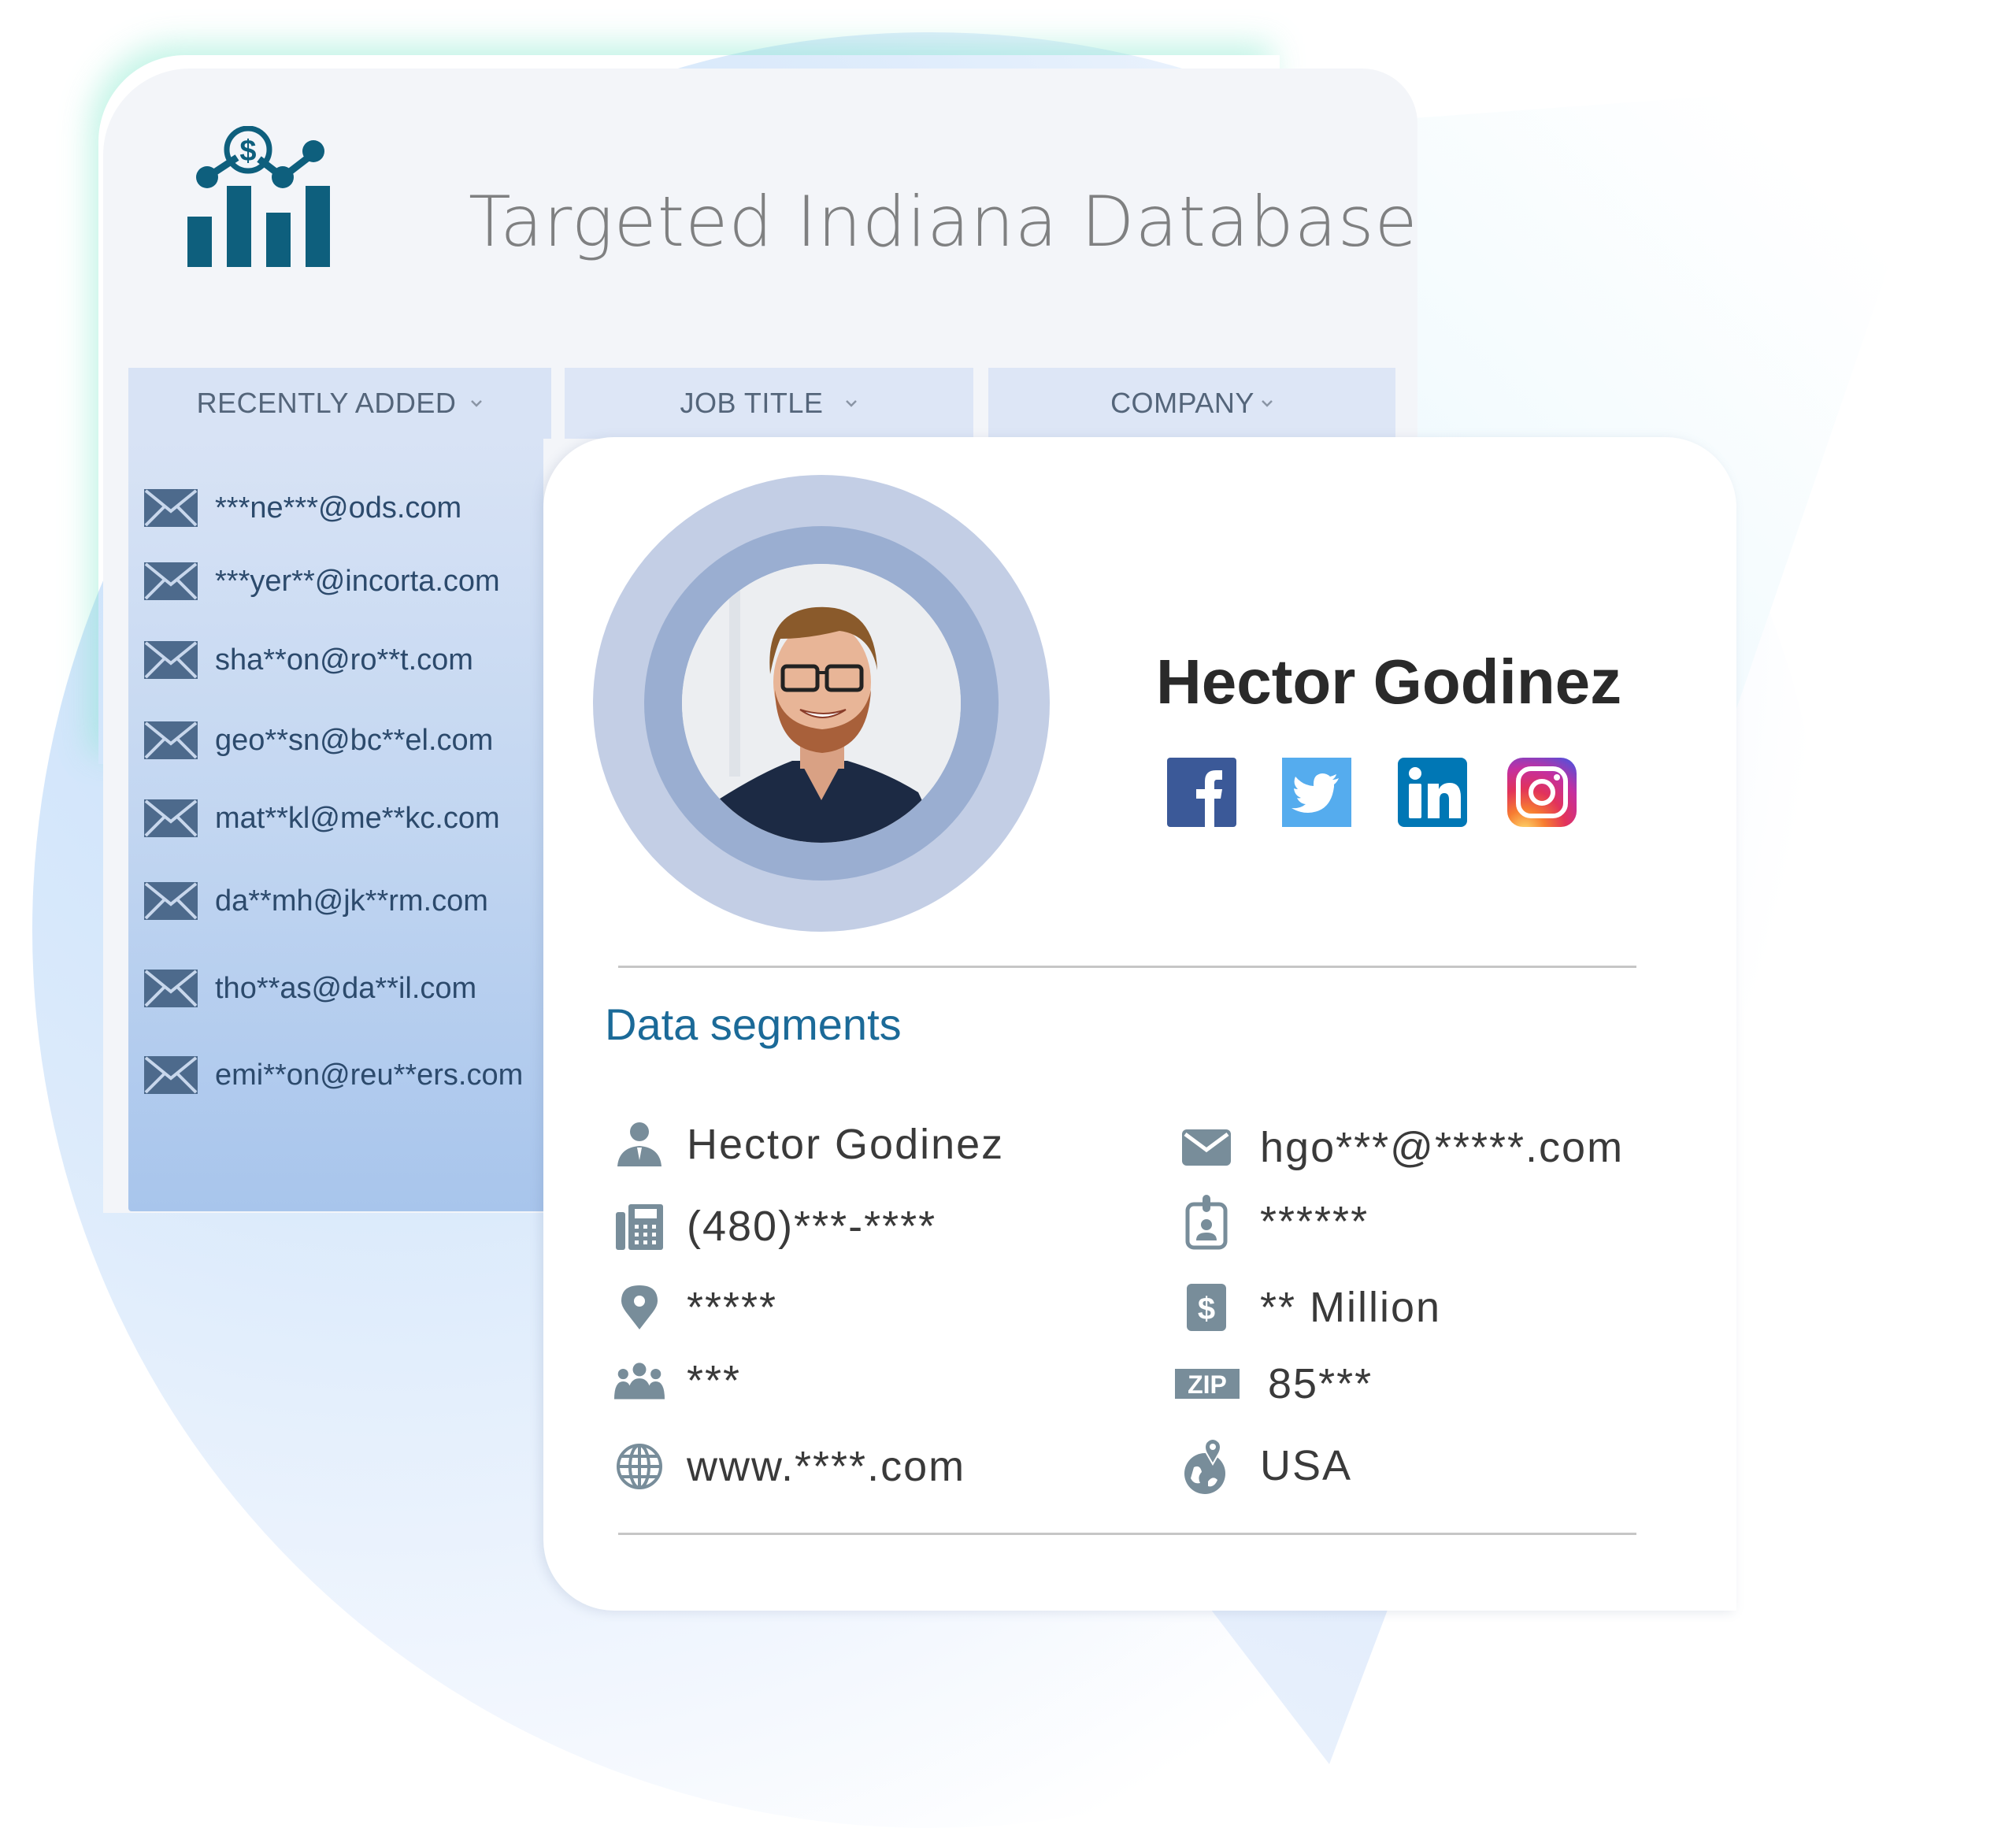  What do you see at coordinates (1275, 1222) in the screenshot?
I see `segment-job-title: ******` at bounding box center [1275, 1222].